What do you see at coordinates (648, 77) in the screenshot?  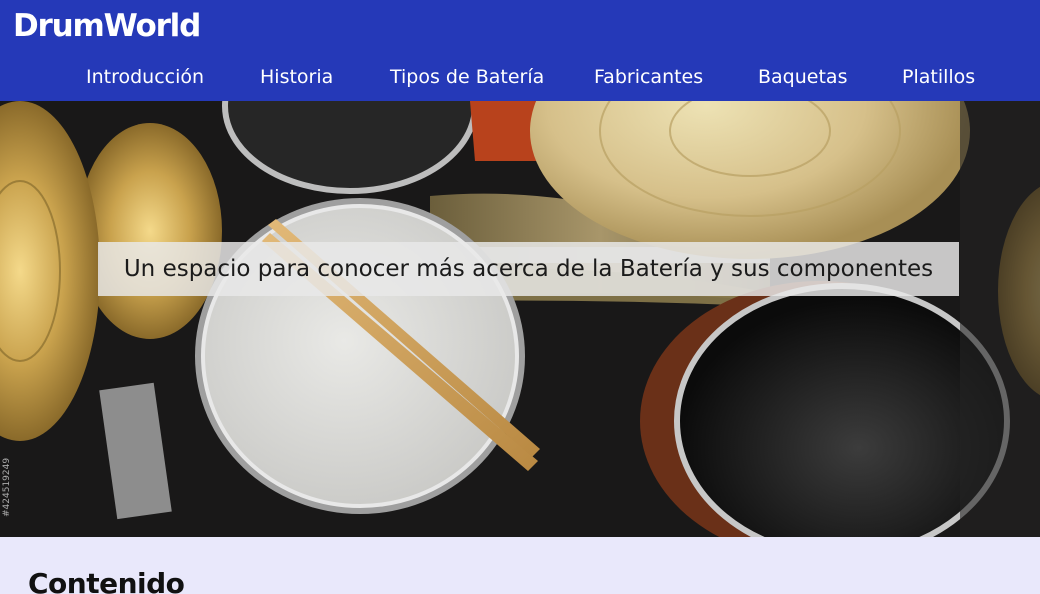 I see `nav-fabricantes: Fabricantes` at bounding box center [648, 77].